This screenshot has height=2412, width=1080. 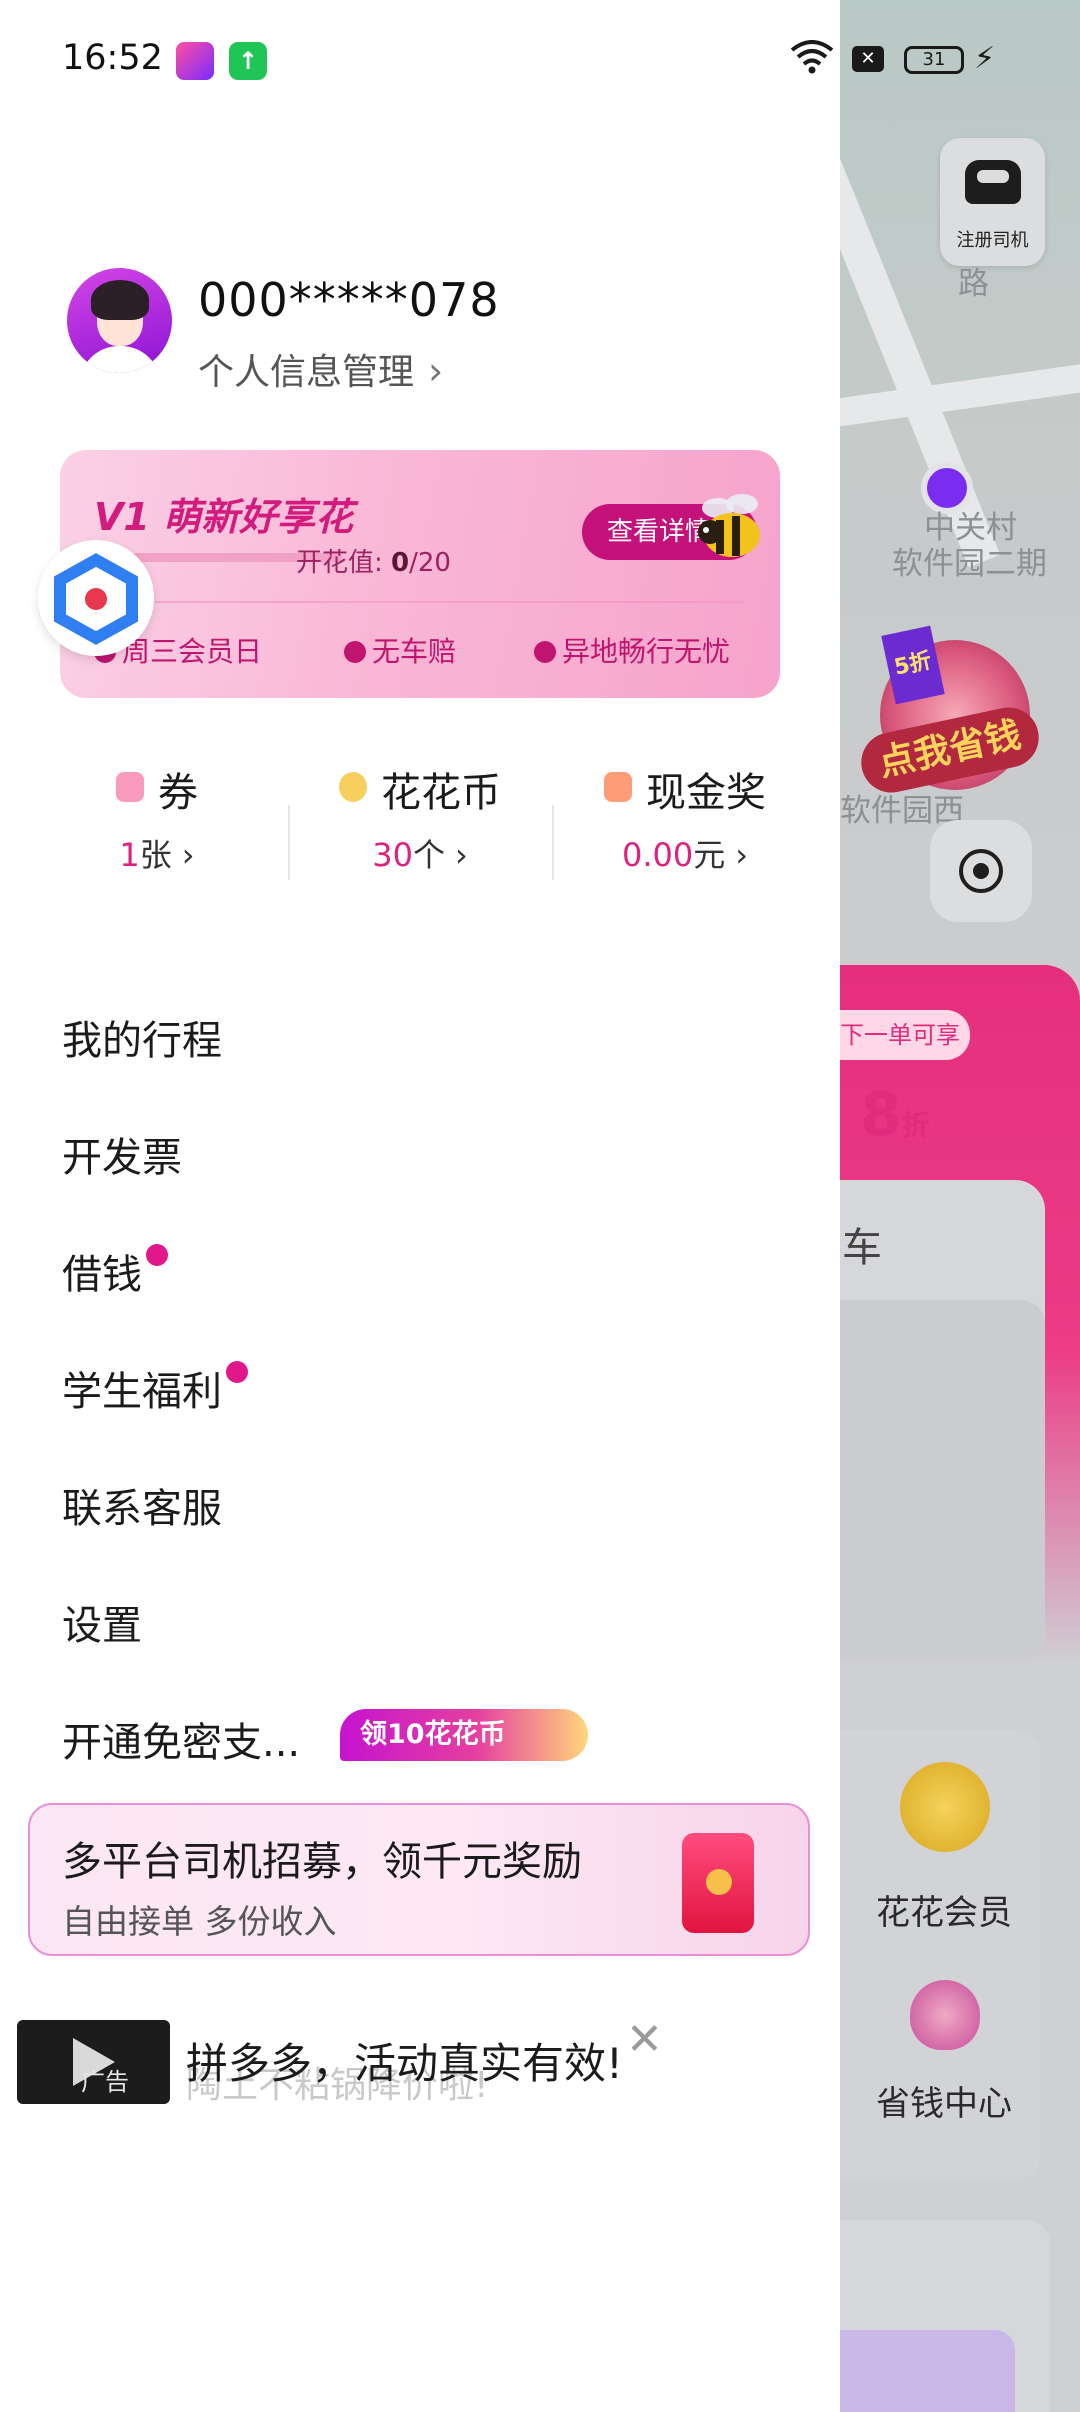 I want to click on avatar, so click(x=119, y=320).